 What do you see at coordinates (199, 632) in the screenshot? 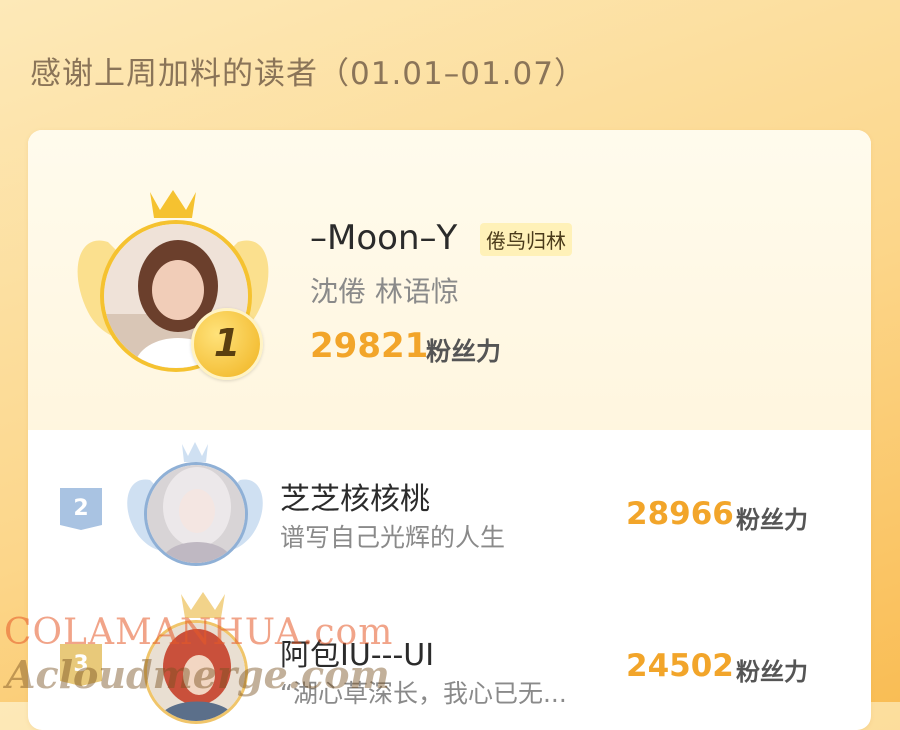
I see `watermark-text: COLAMANHUA.com` at bounding box center [199, 632].